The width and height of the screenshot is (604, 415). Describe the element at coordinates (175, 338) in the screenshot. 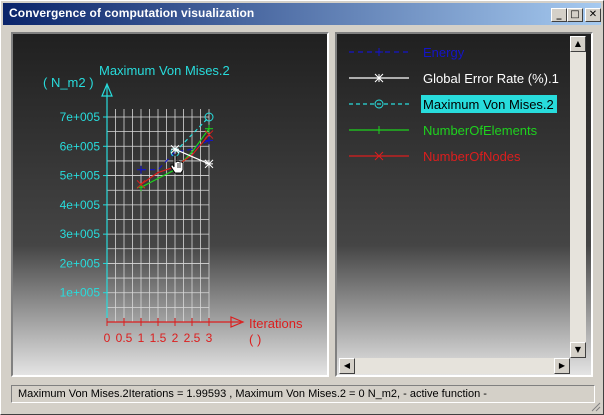

I see `x-tick-label: 2` at that location.